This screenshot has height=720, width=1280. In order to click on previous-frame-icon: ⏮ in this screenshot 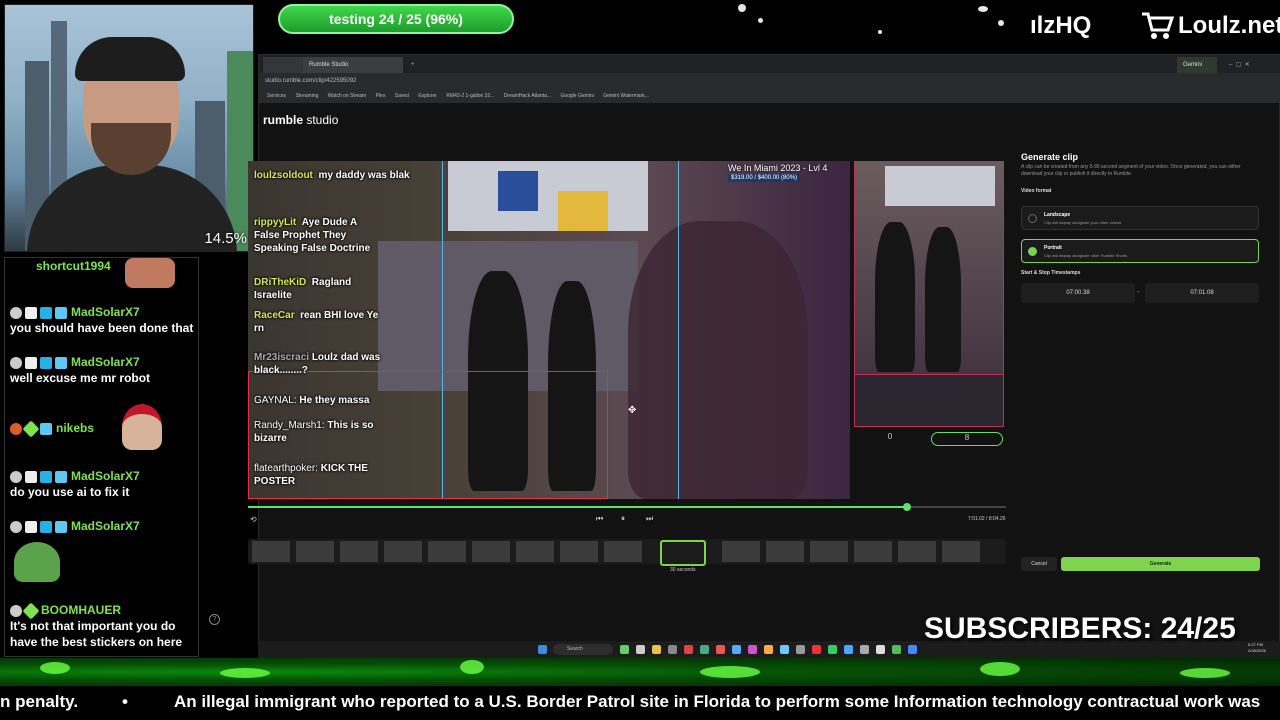, I will do `click(599, 519)`.